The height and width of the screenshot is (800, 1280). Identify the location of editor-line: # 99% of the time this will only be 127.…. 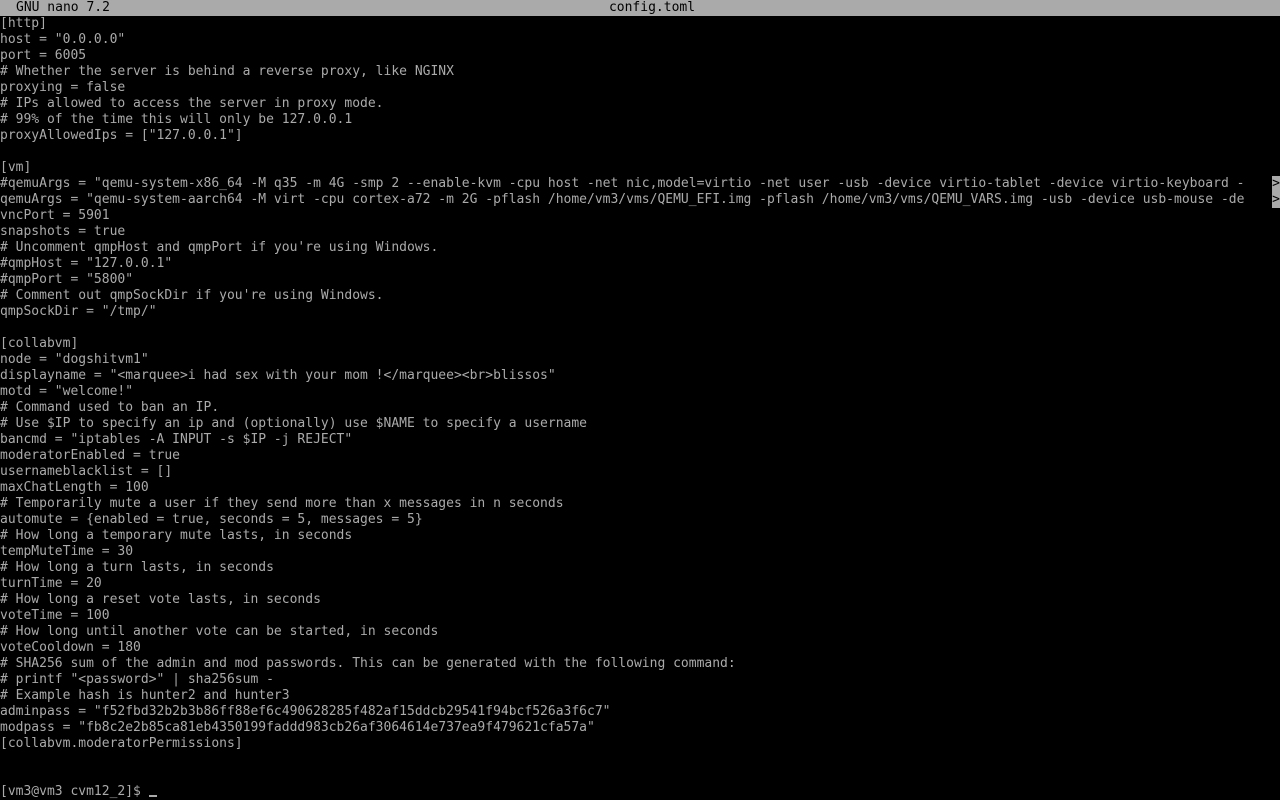
(640, 120).